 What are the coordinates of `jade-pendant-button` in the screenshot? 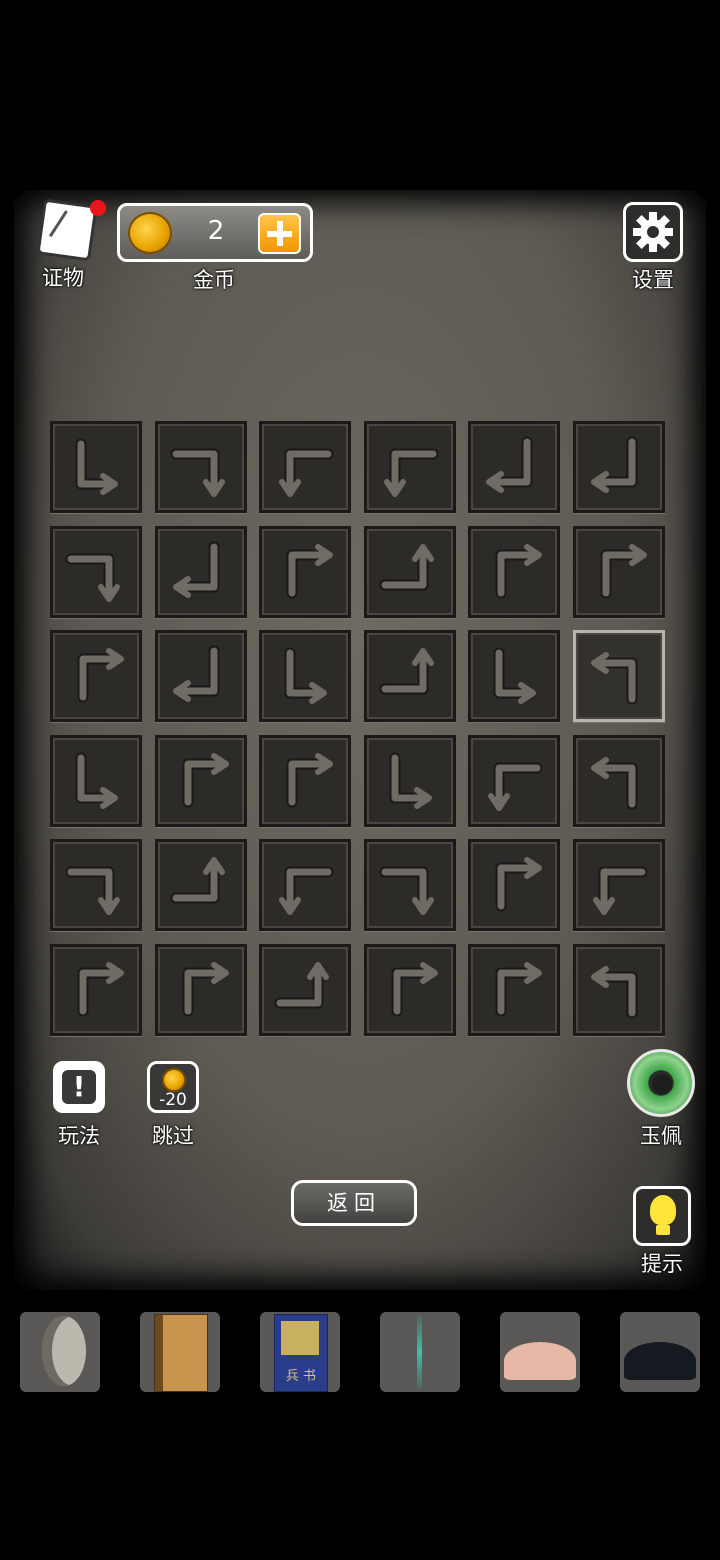 It's located at (661, 1083).